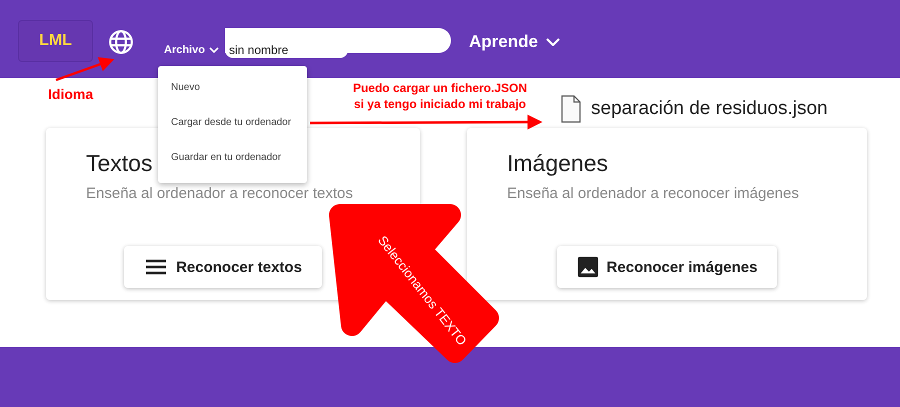  I want to click on logo-button: LML, so click(55, 41).